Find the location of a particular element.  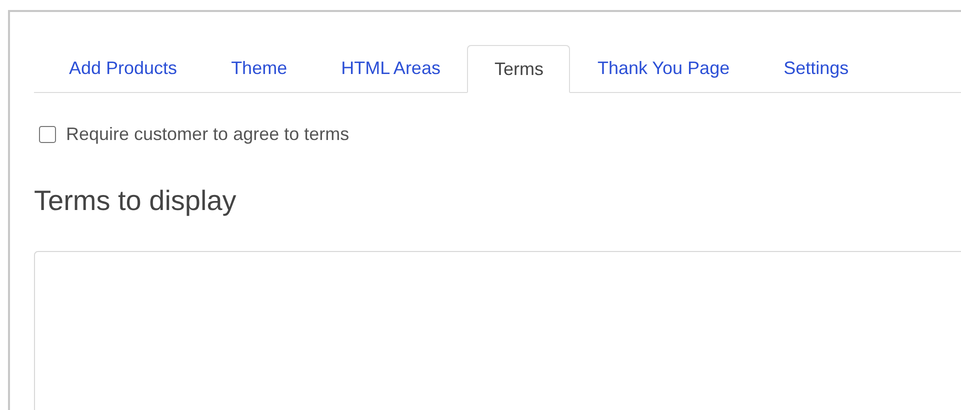

tab: HTML Areas is located at coordinates (391, 68).